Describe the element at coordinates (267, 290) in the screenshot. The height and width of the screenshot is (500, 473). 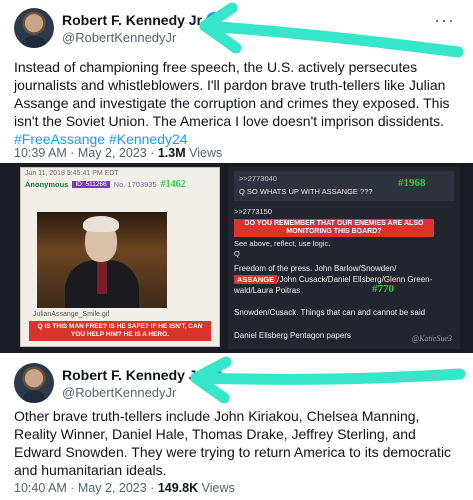
I see `freedom-text-3: wald/Laura Poitras` at that location.